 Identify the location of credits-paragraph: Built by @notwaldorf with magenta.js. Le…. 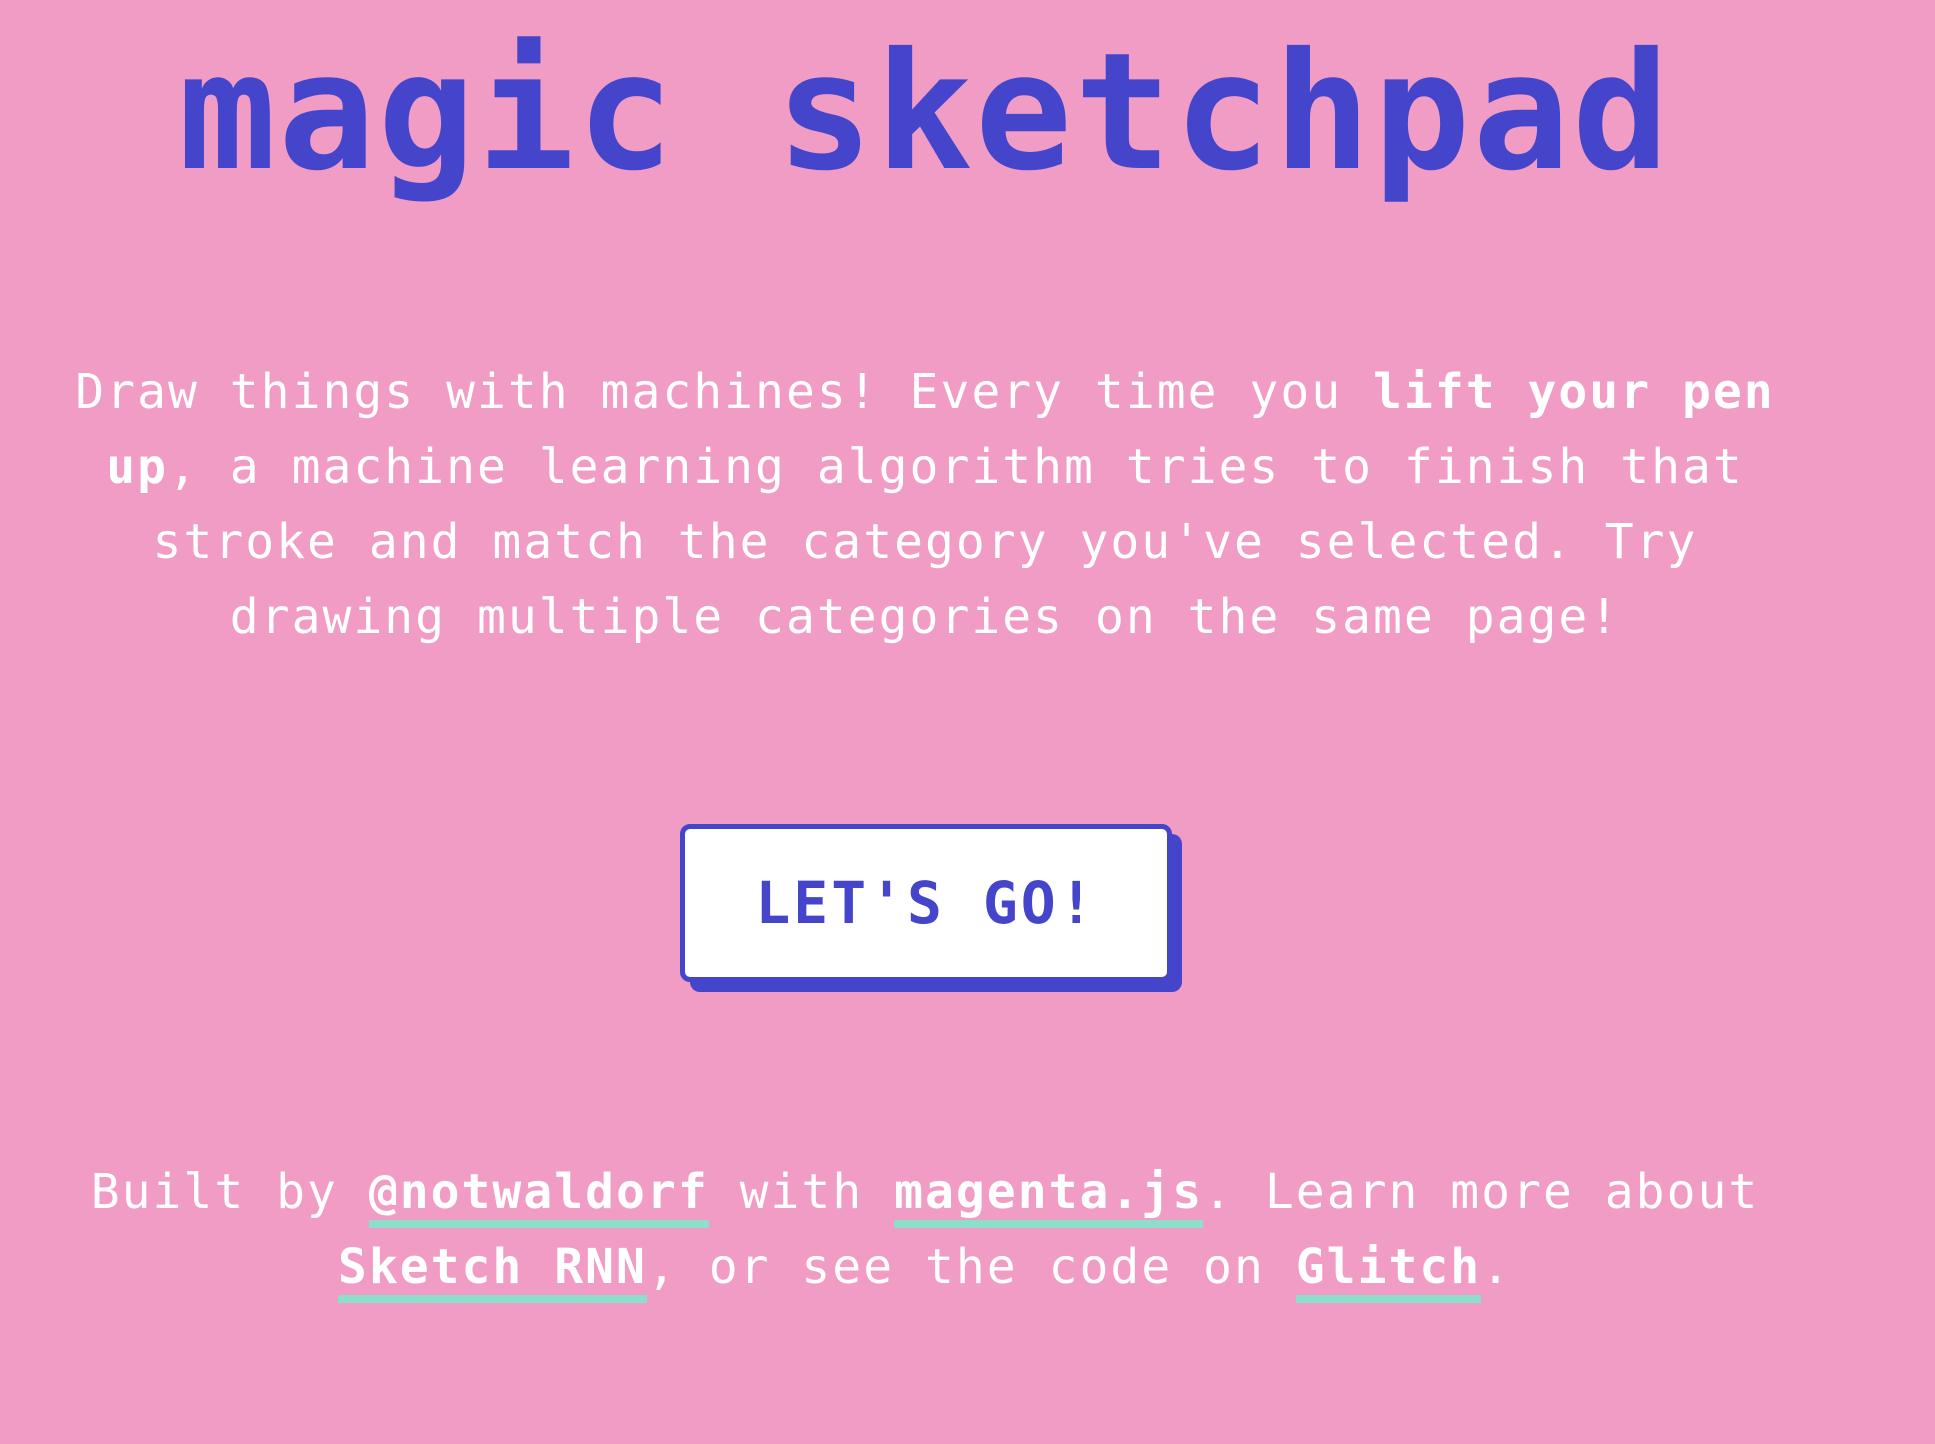
(925, 1230).